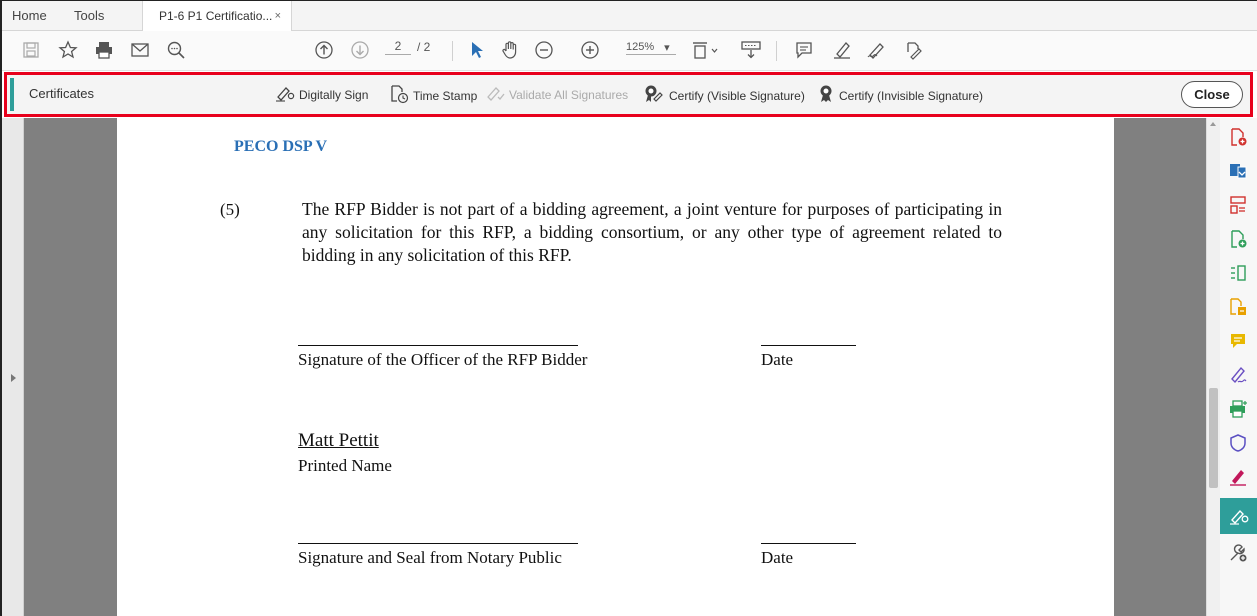 This screenshot has width=1257, height=616. Describe the element at coordinates (629, 16) in the screenshot. I see `tab-bar: Home Tools P1-6 P1 Certificatio... ×` at that location.